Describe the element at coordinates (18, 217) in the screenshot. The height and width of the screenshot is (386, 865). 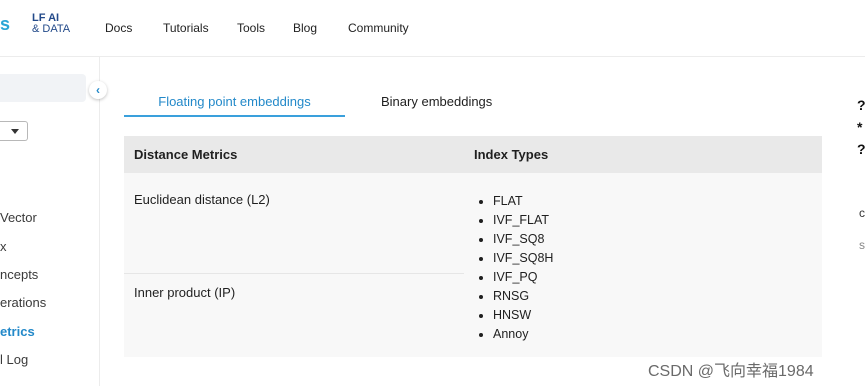
I see `sidebar-item-vector: Vector` at that location.